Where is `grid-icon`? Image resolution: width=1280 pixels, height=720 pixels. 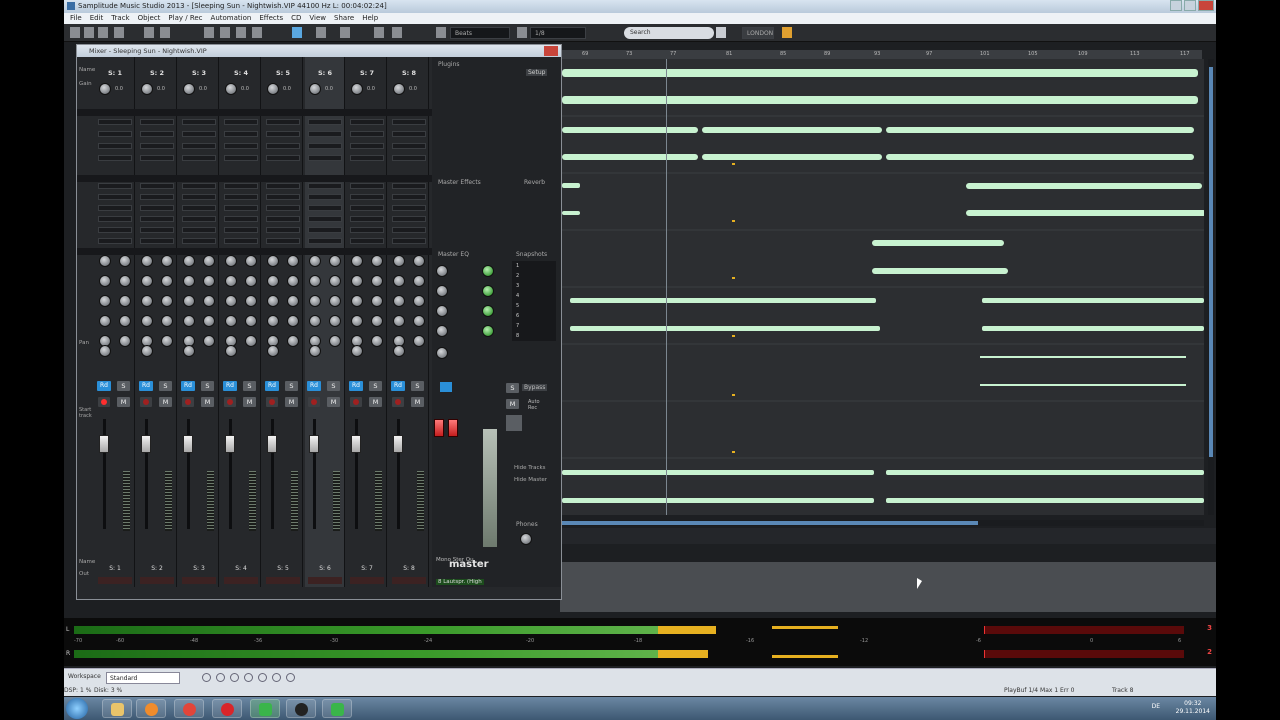 grid-icon is located at coordinates (441, 32).